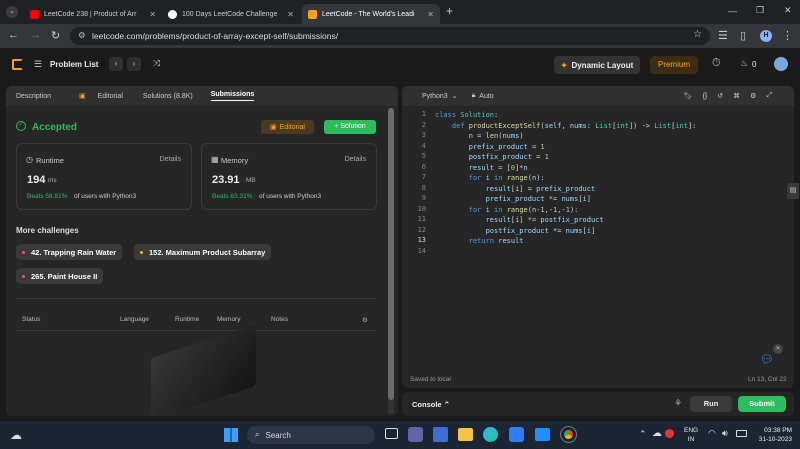  I want to click on challenge-chip: 152. Maximum Product Subarray, so click(203, 252).